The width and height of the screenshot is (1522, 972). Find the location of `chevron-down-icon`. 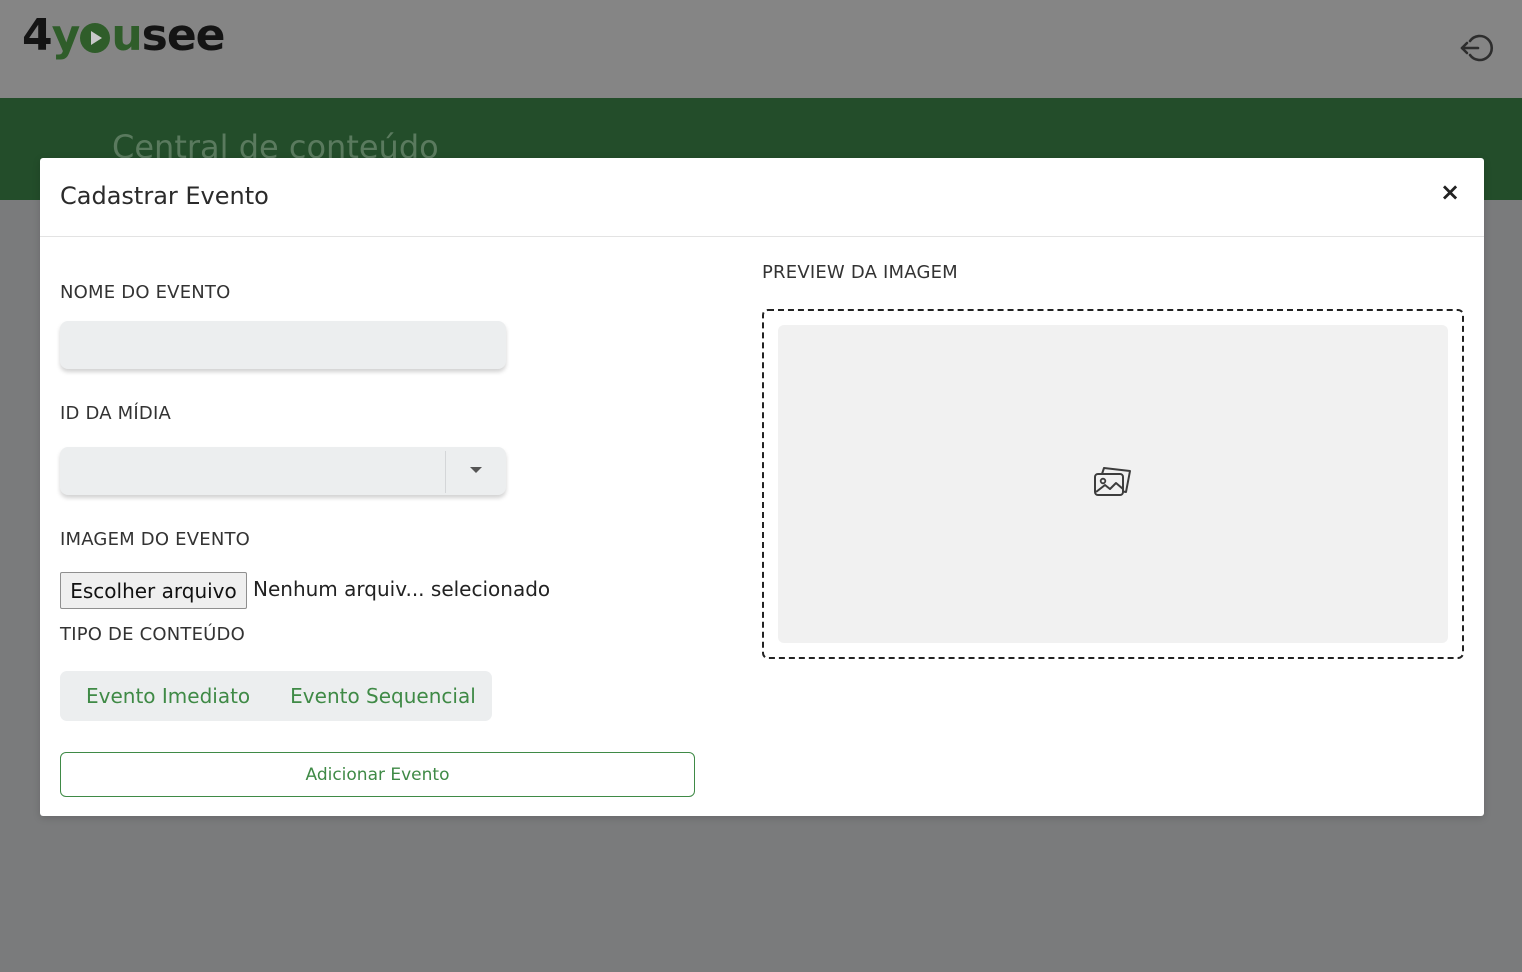

chevron-down-icon is located at coordinates (476, 470).